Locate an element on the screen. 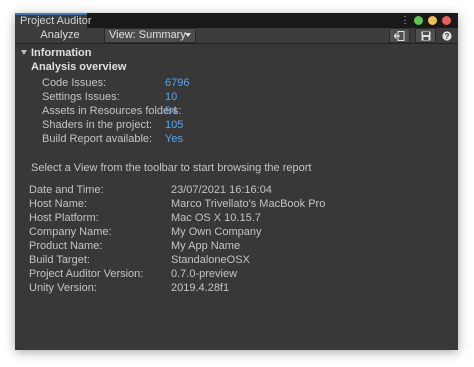  close-button is located at coordinates (446, 20).